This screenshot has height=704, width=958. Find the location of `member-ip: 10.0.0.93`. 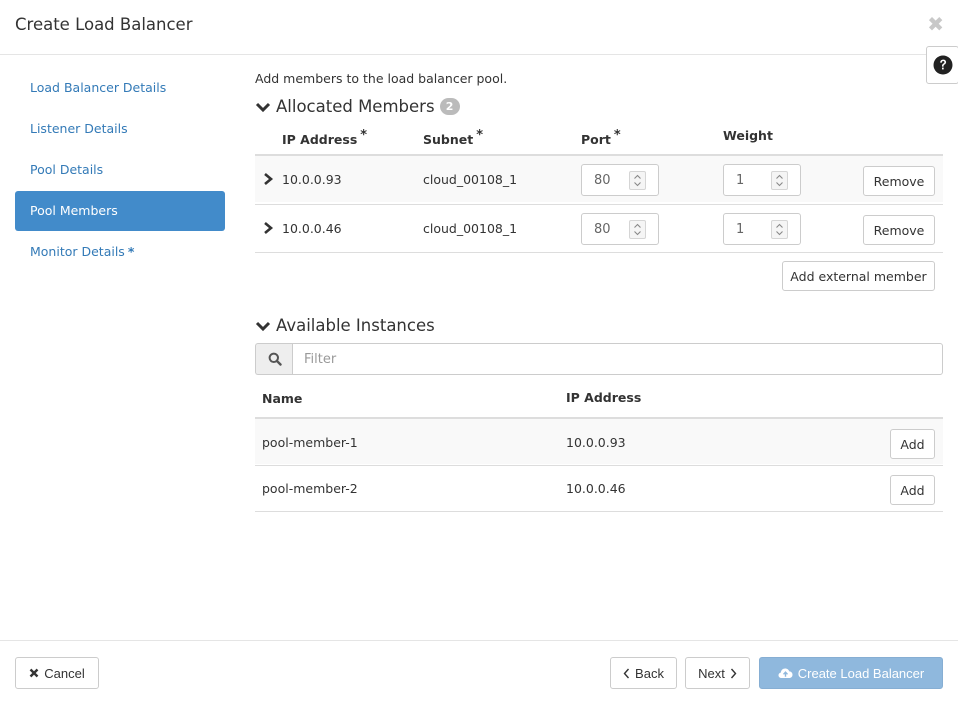

member-ip: 10.0.0.93 is located at coordinates (312, 179).